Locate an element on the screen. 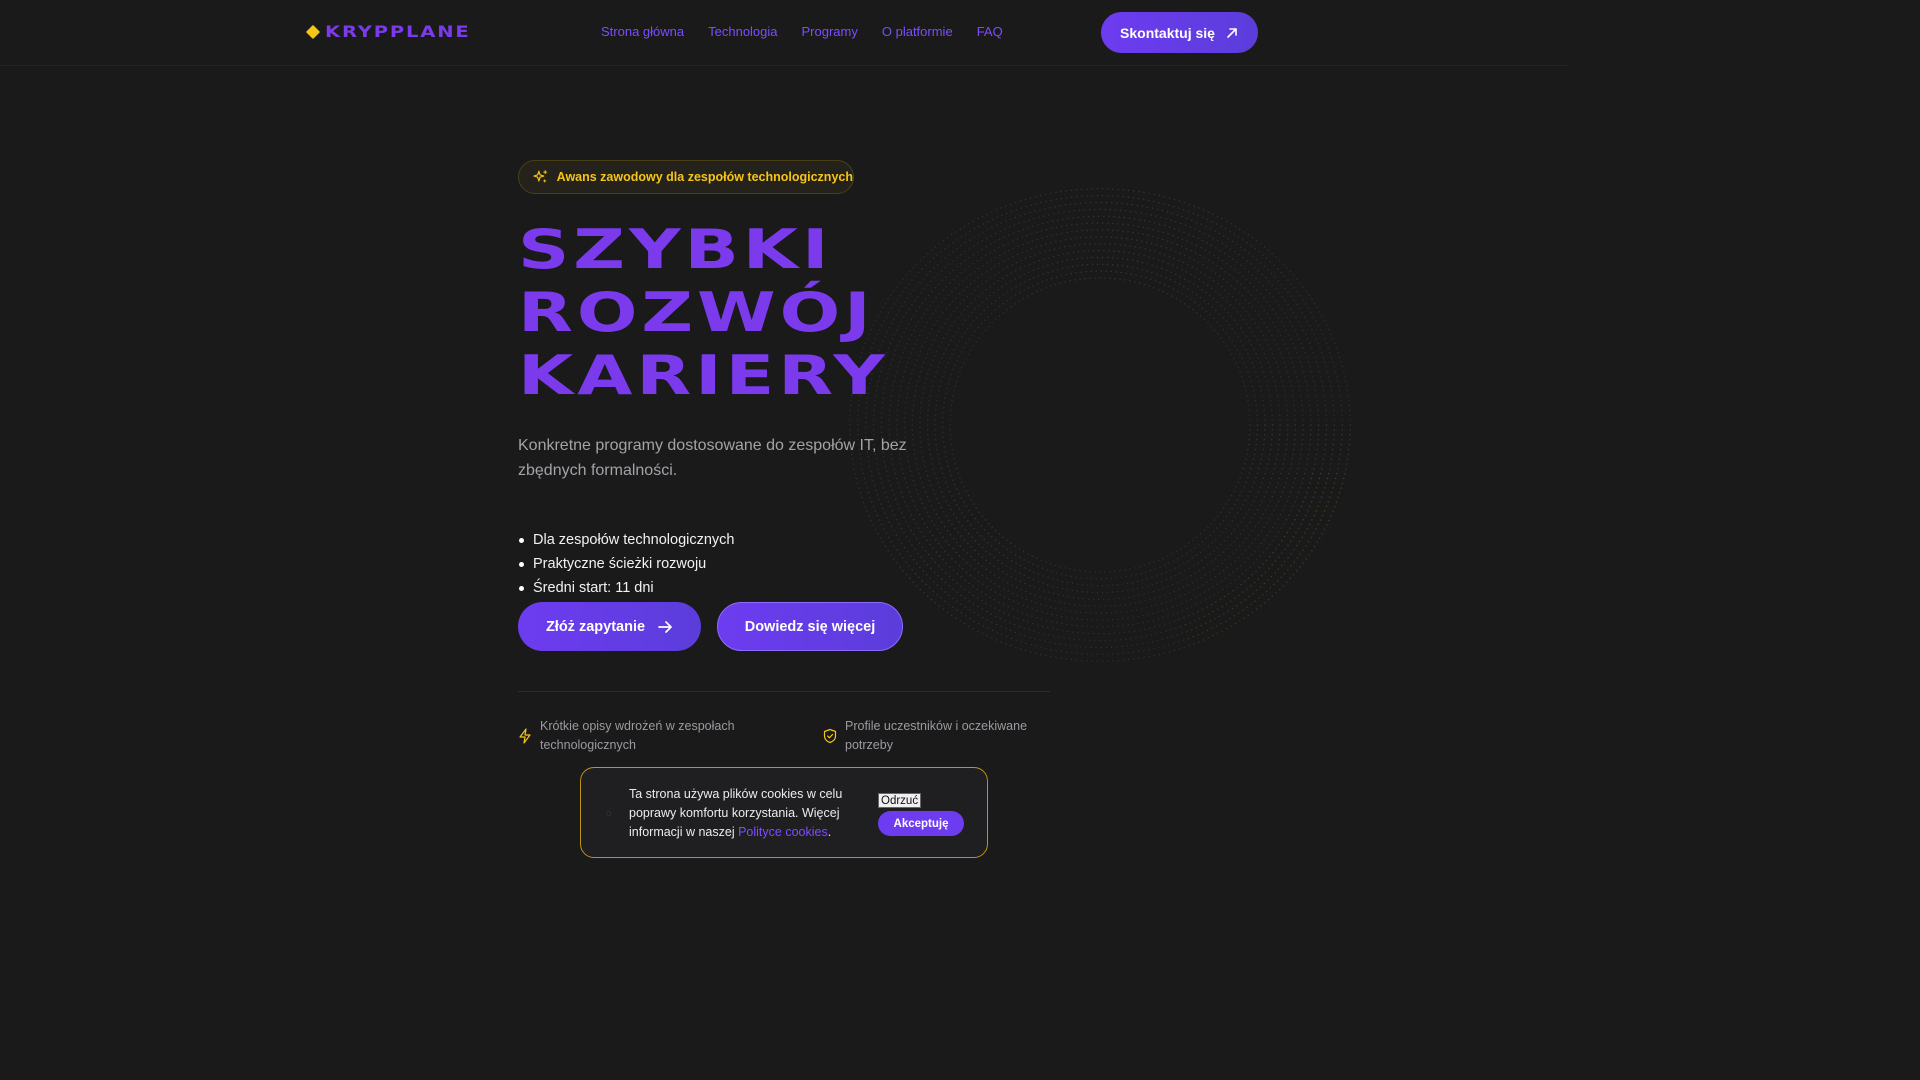 The height and width of the screenshot is (1080, 1920). diamond-icon is located at coordinates (313, 31).